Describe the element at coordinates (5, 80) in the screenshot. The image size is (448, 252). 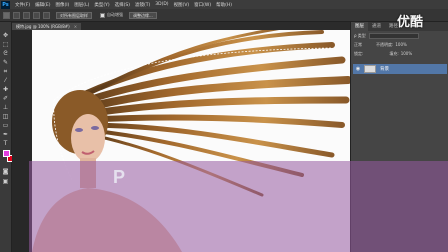
I see `eyedropper-tool-icon: ⁄` at that location.